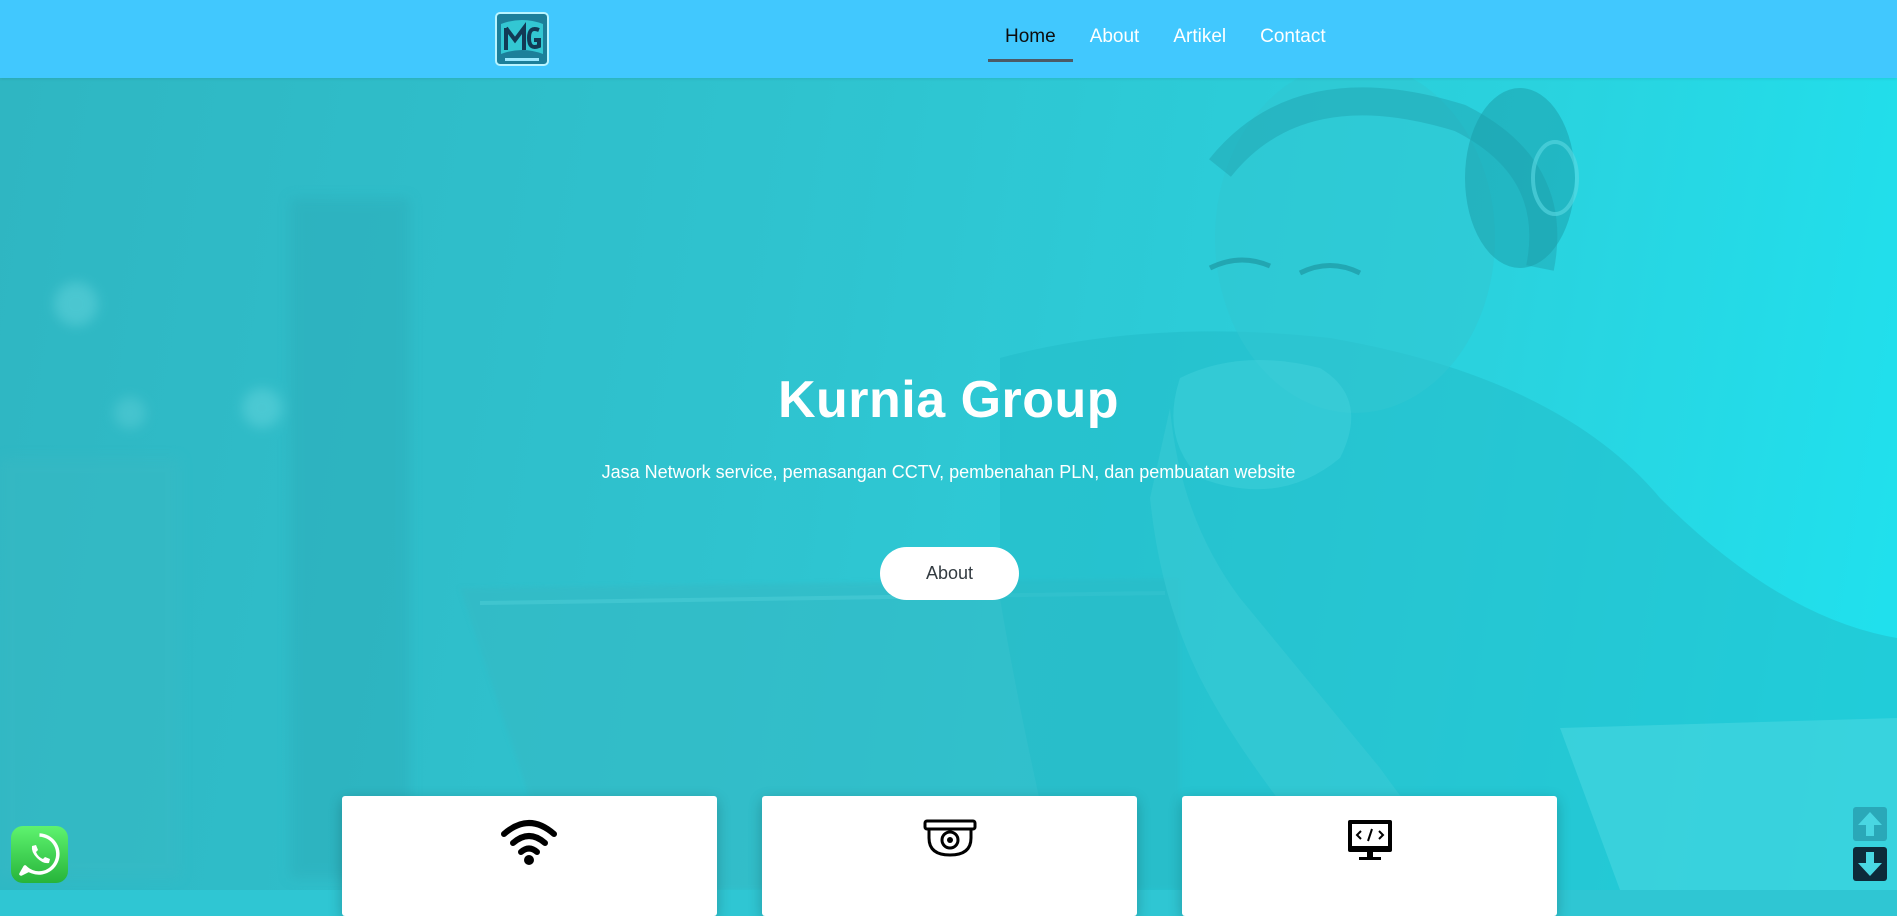 The width and height of the screenshot is (1897, 916). I want to click on scroll-up-button, so click(1870, 824).